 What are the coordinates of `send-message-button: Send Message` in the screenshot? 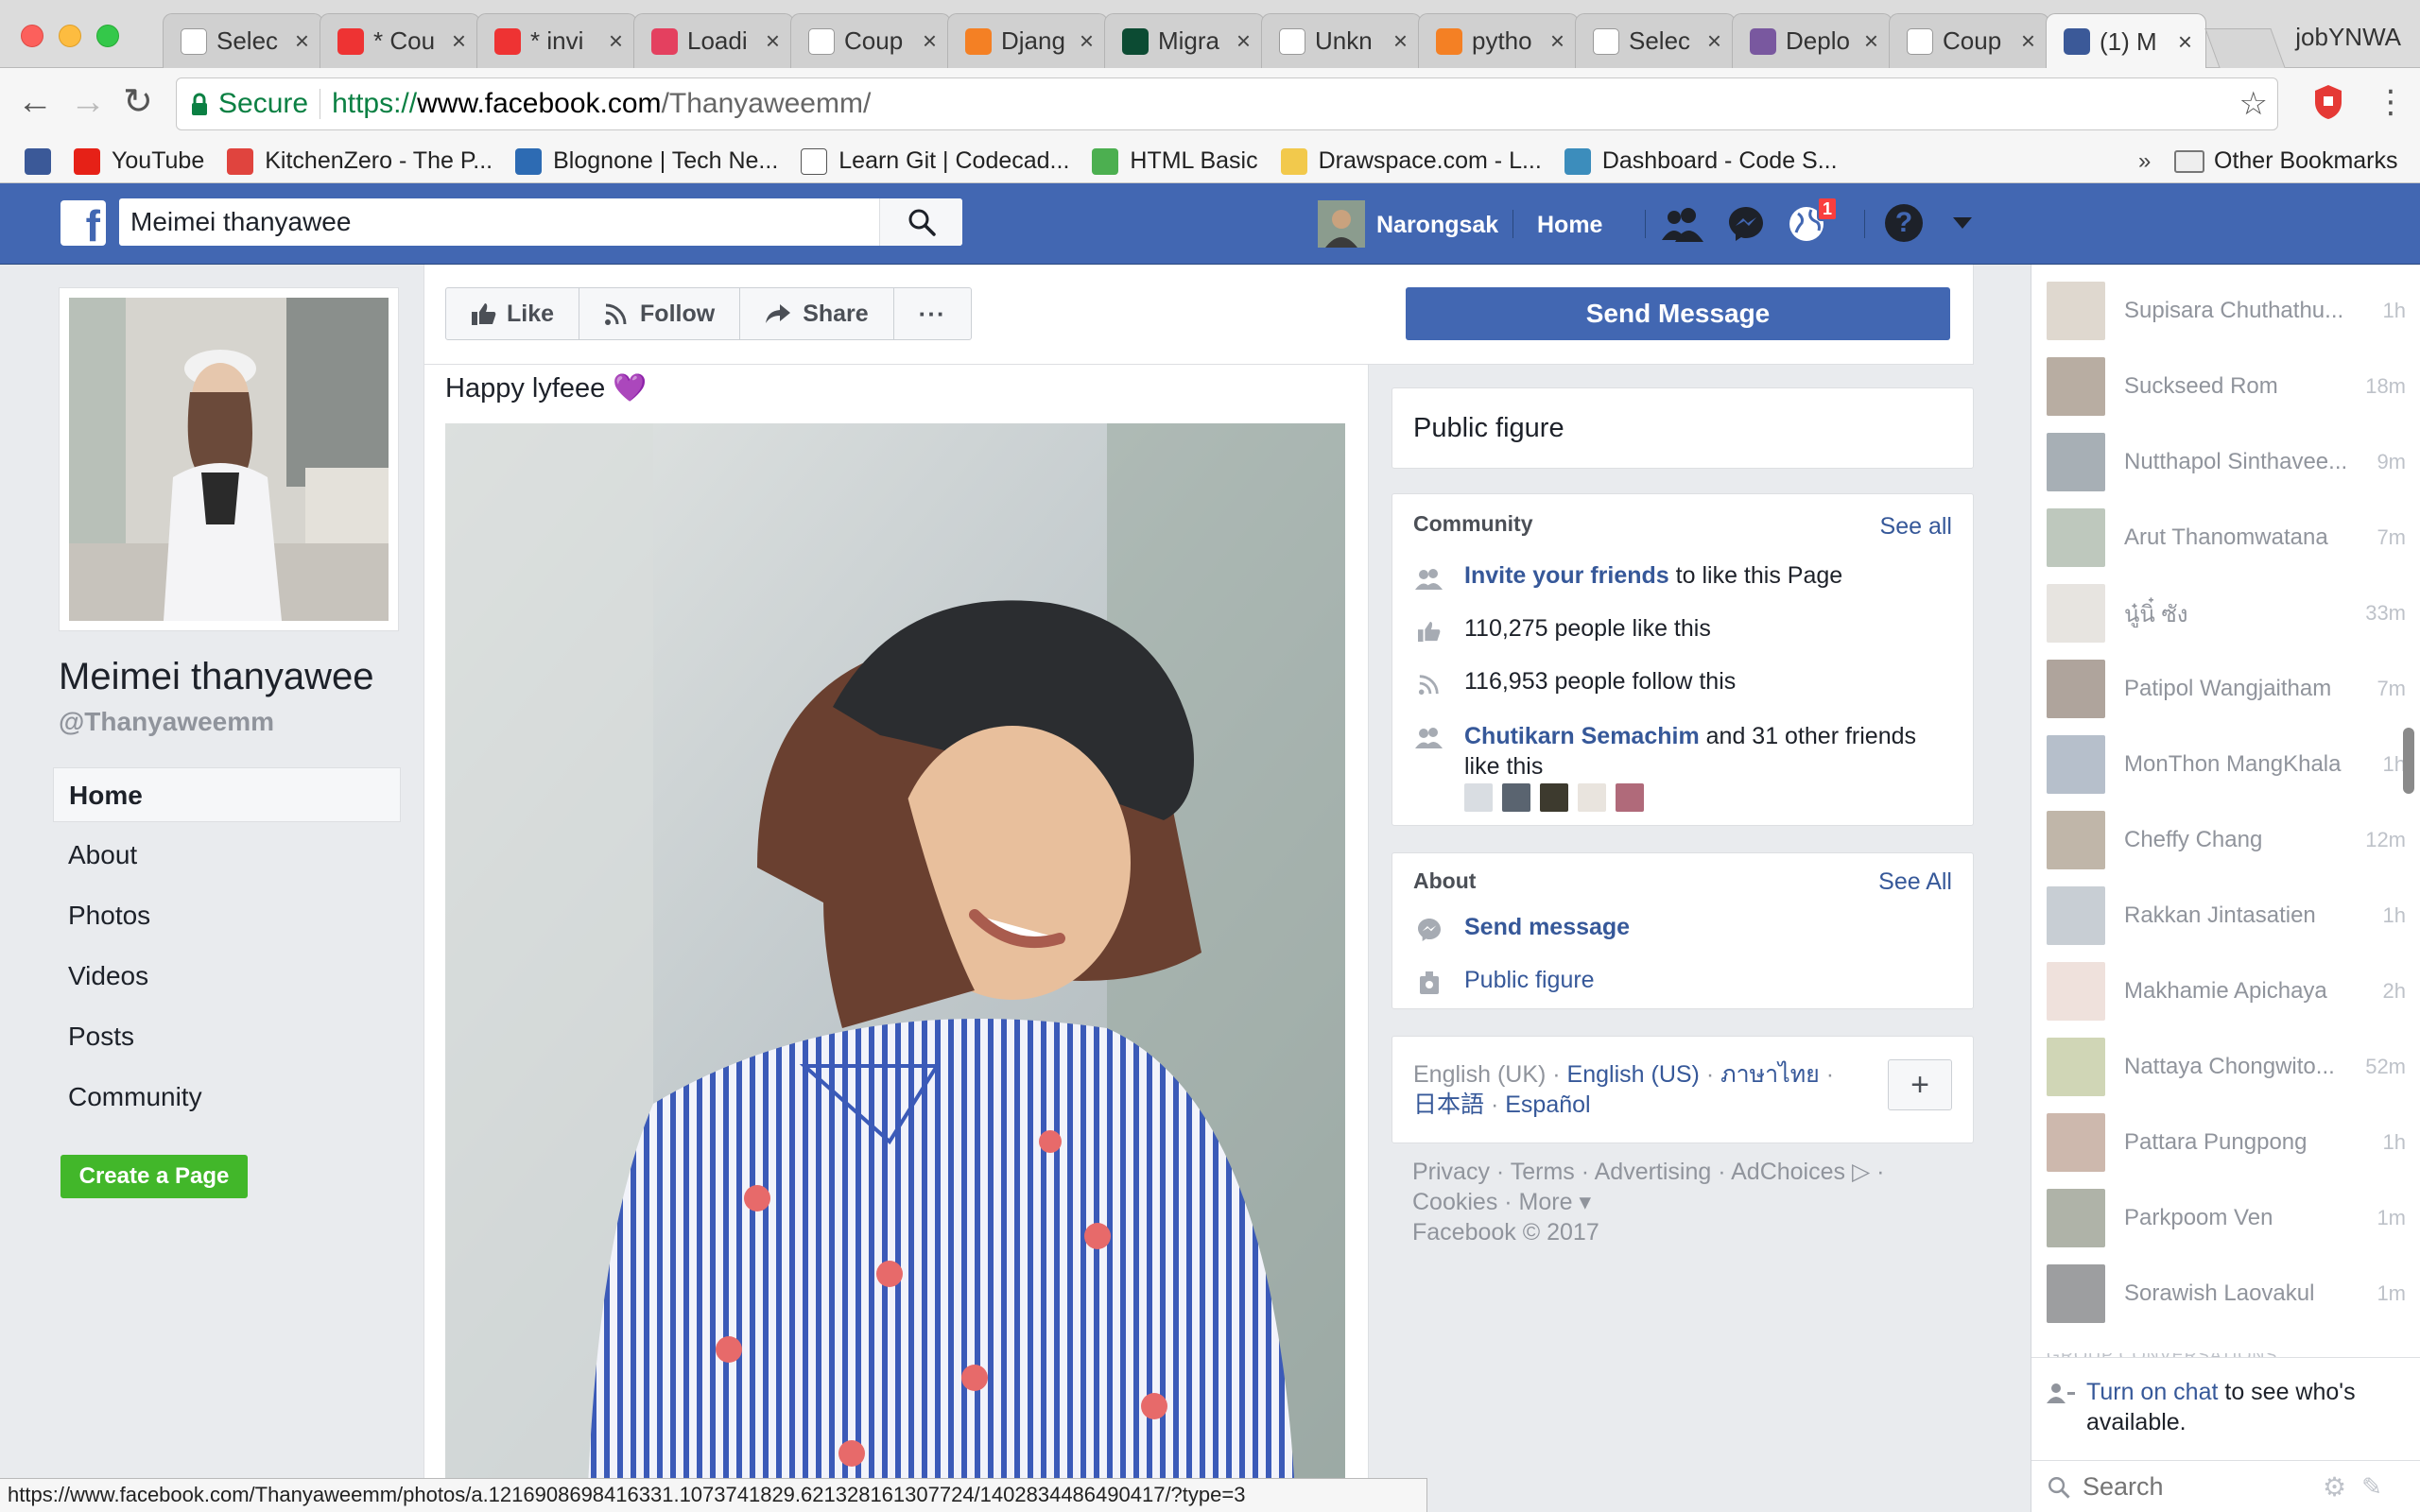 It's located at (1678, 313).